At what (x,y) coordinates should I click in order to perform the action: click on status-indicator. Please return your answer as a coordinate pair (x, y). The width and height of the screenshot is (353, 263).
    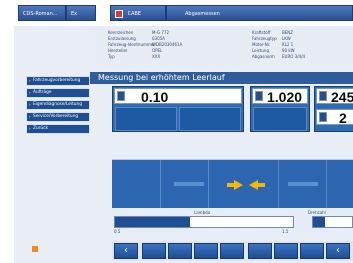
    Looking at the image, I should click on (35, 249).